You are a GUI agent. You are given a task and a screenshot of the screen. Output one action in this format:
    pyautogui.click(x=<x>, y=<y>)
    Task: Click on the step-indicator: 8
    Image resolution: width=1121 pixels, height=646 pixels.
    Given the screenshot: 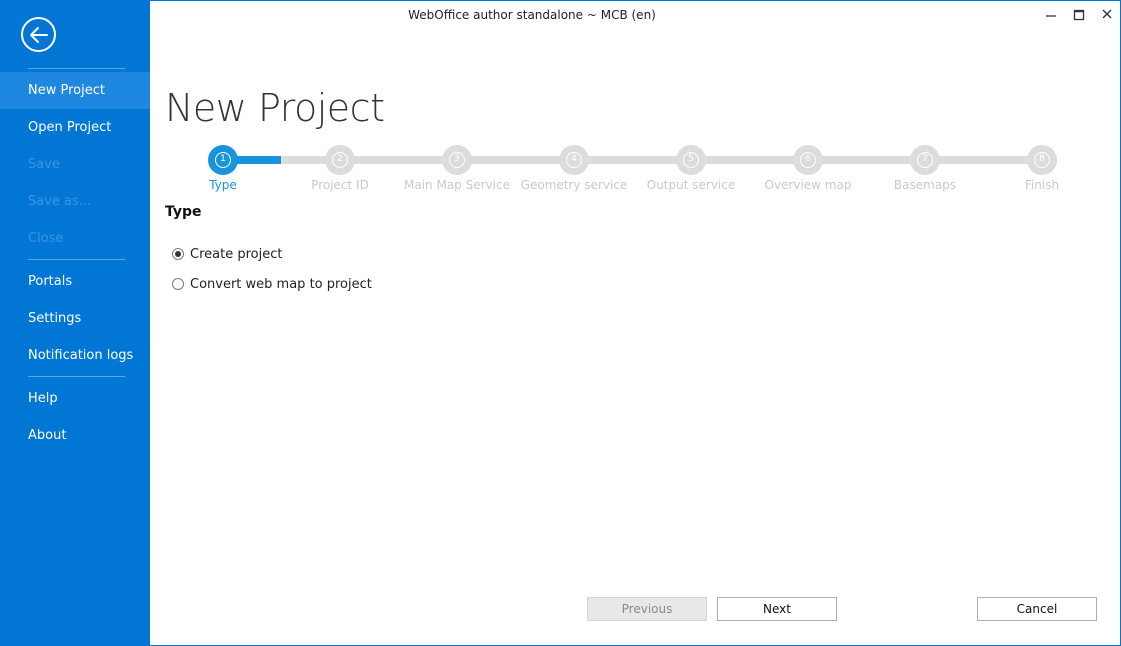 What is the action you would take?
    pyautogui.click(x=1042, y=160)
    